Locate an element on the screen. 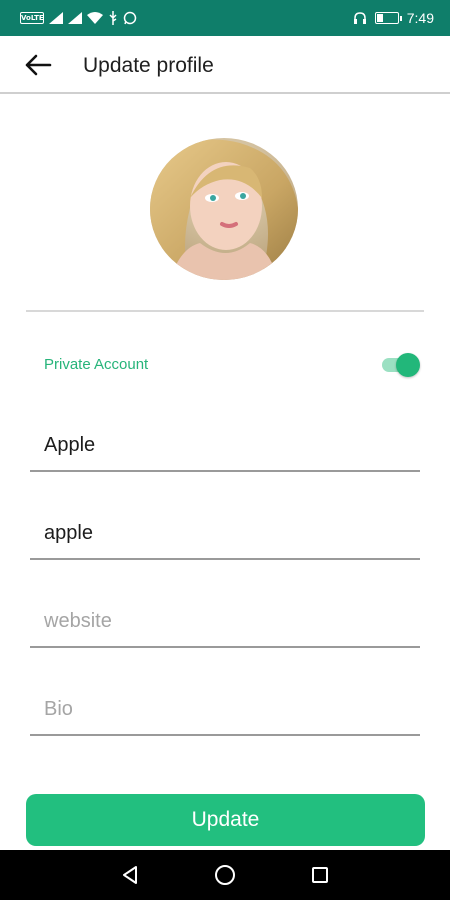 The height and width of the screenshot is (900, 450). website-field is located at coordinates (225, 626).